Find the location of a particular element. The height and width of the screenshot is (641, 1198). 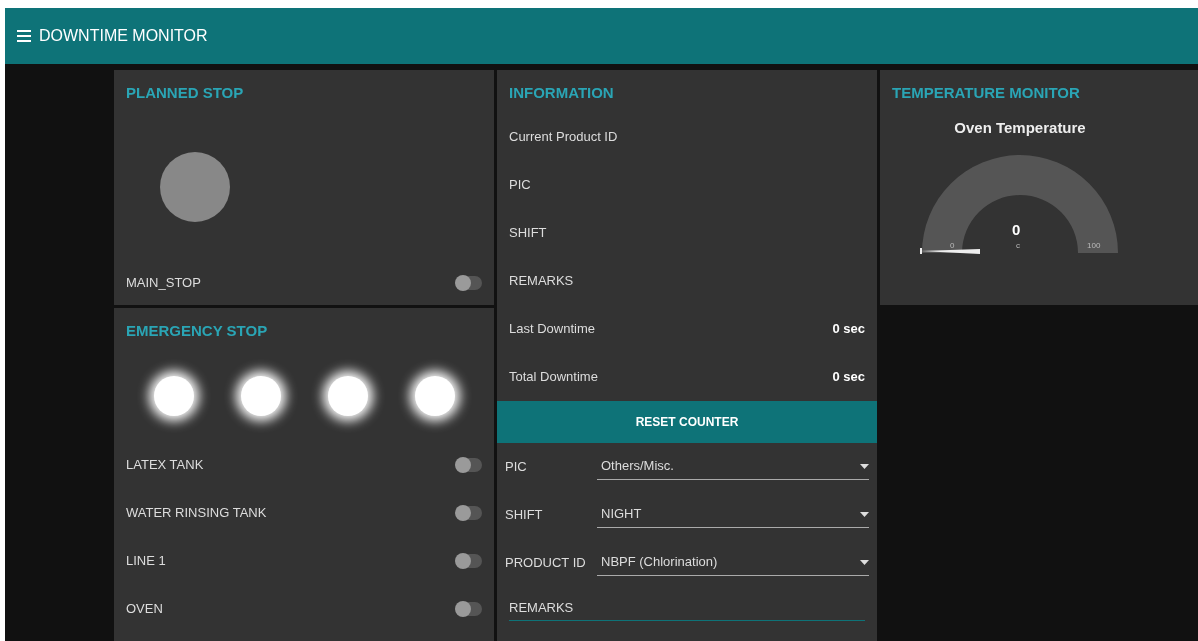

dropdown: Others/Misc. is located at coordinates (733, 466).